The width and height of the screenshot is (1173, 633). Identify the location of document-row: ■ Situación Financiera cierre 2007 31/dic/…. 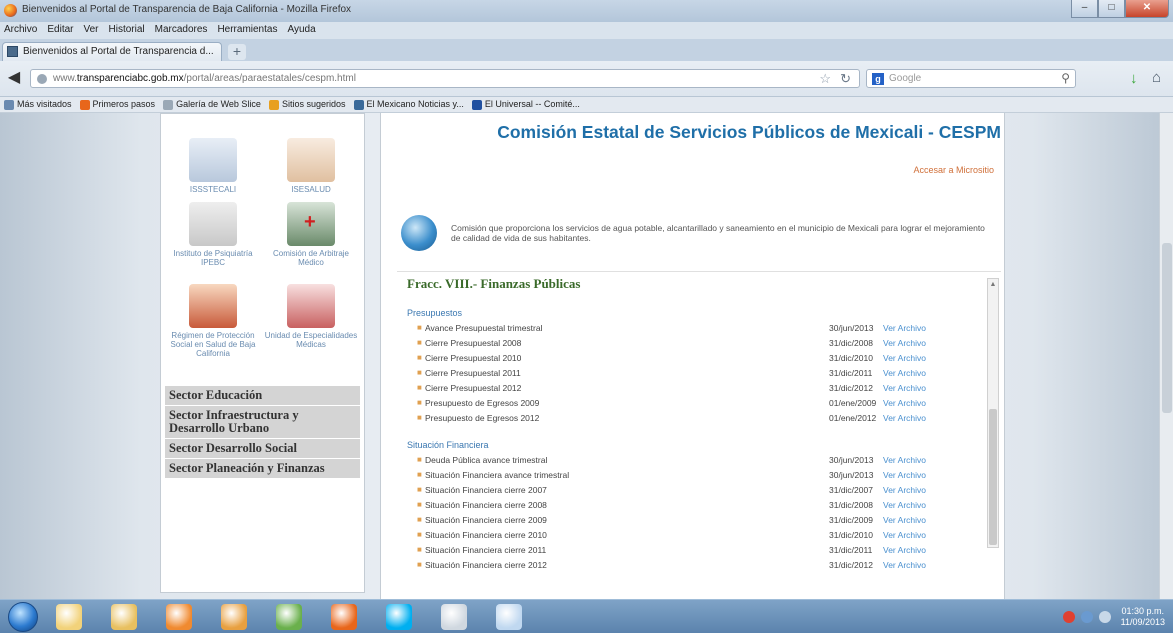
(698, 490).